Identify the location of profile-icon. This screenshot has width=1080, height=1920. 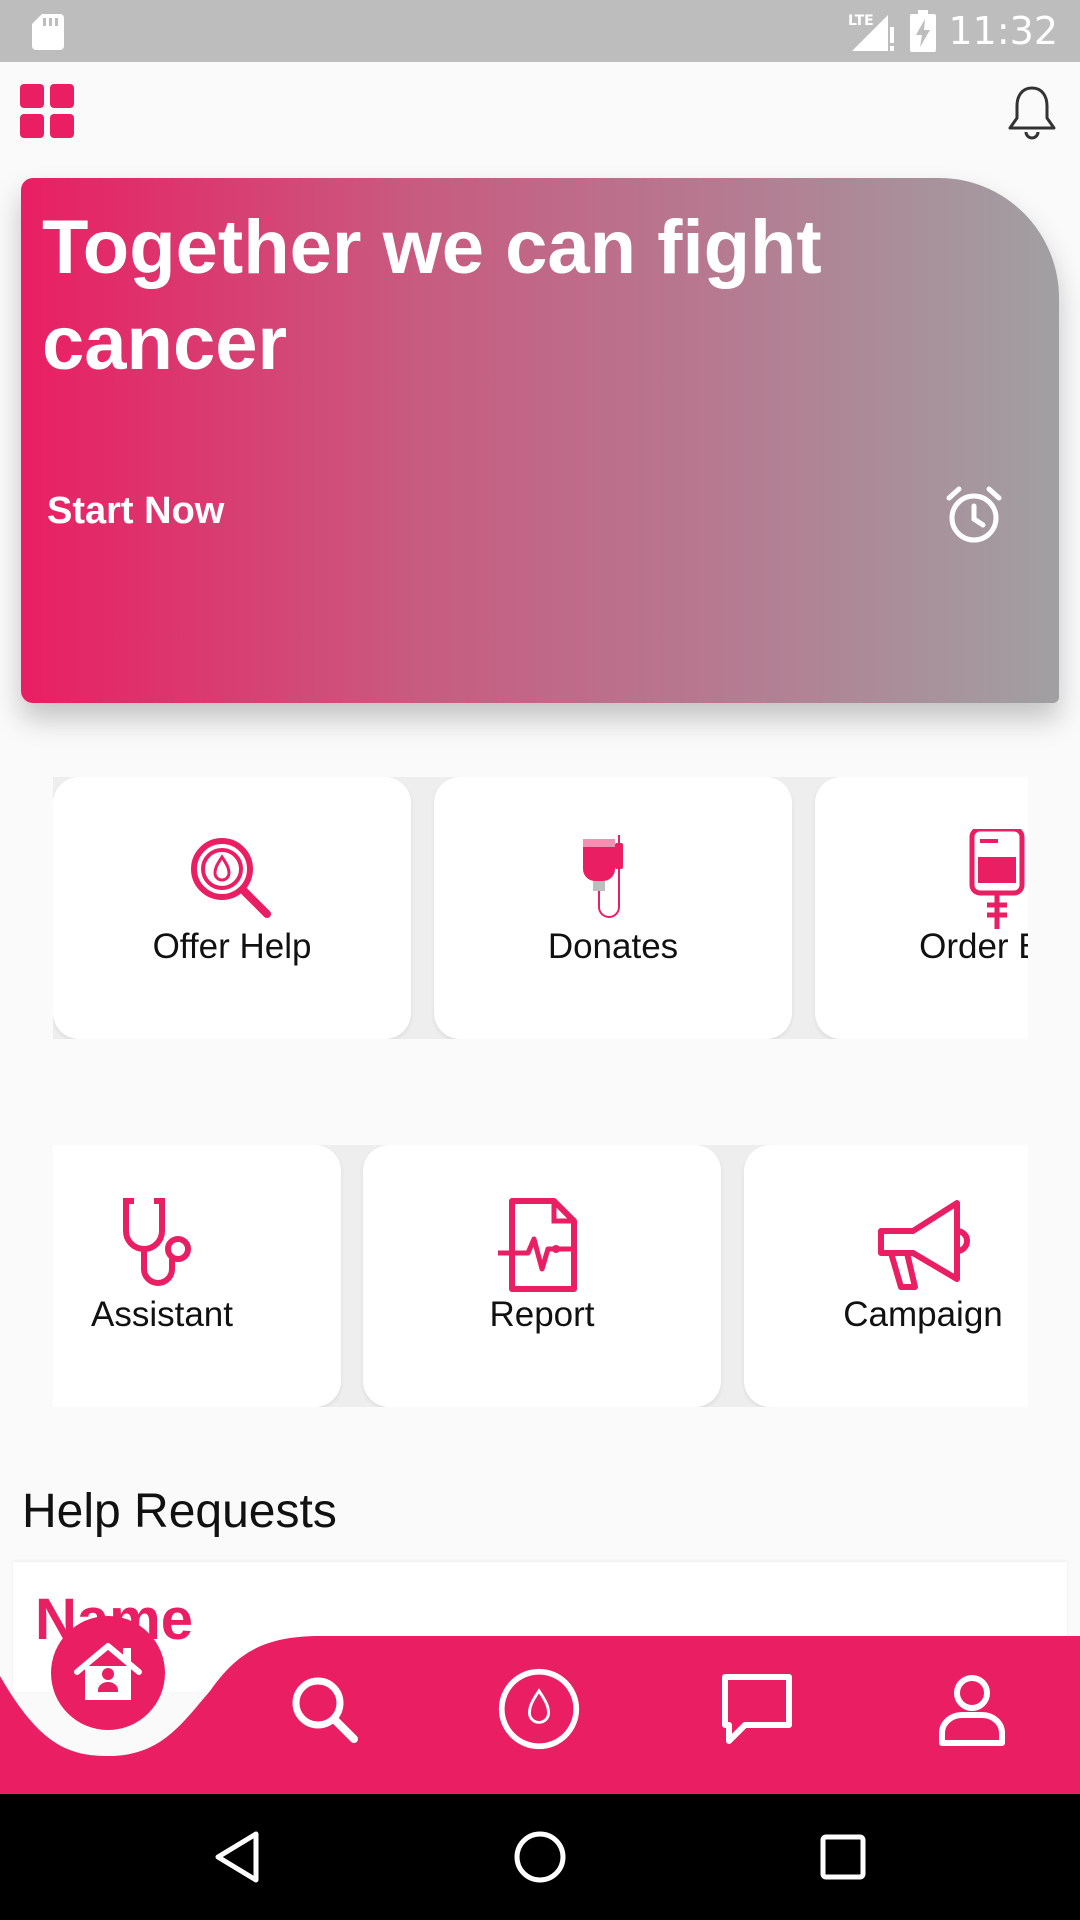
(972, 1710).